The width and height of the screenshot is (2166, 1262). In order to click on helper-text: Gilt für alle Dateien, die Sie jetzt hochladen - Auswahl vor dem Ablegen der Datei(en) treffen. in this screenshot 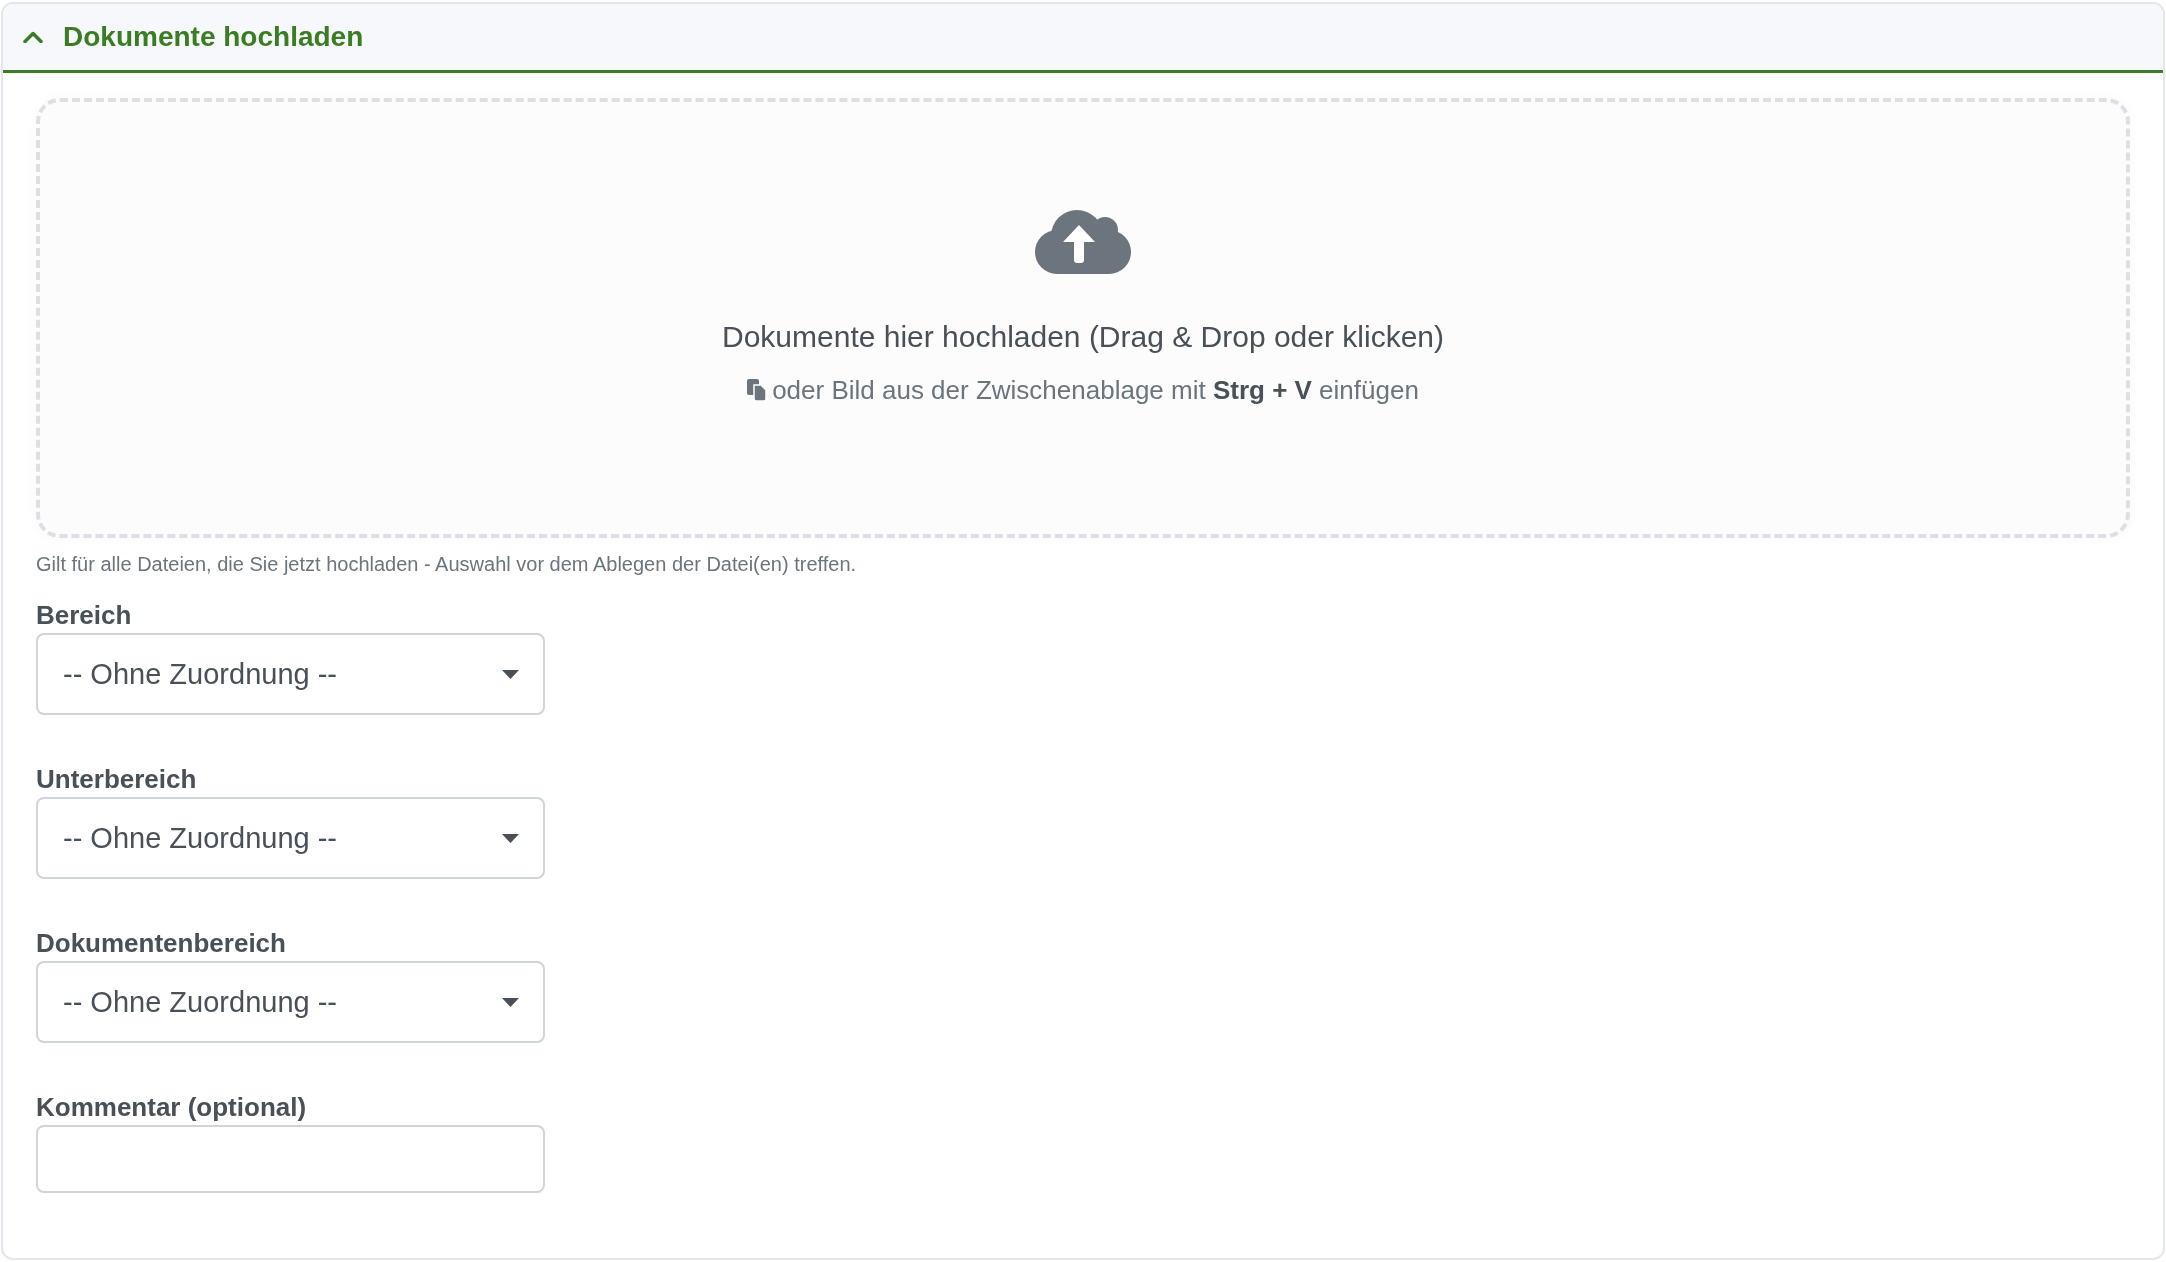, I will do `click(447, 564)`.